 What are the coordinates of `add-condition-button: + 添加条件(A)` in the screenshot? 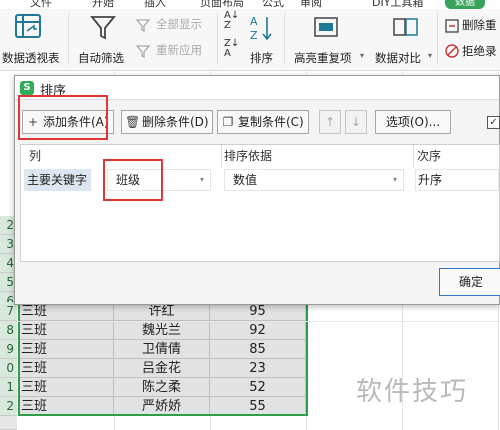 It's located at (68, 122).